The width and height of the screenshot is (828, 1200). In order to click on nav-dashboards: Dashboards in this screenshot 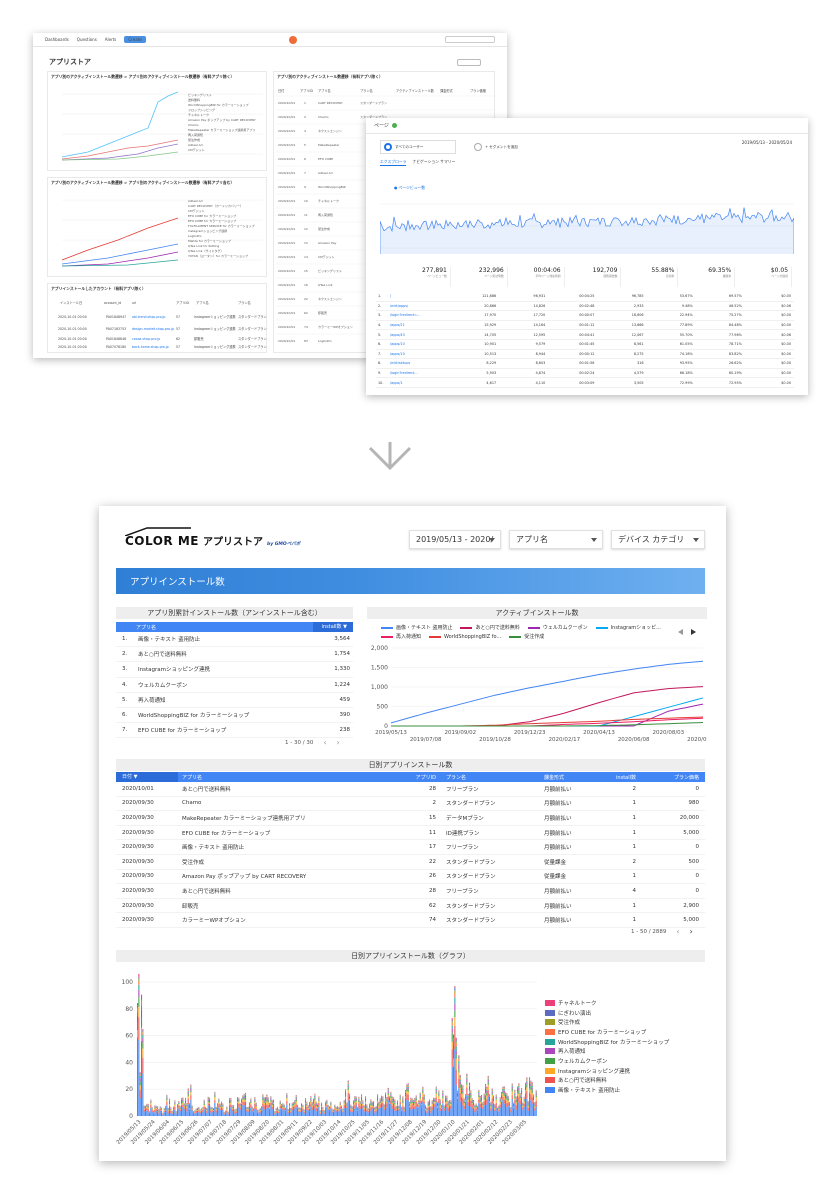, I will do `click(57, 39)`.